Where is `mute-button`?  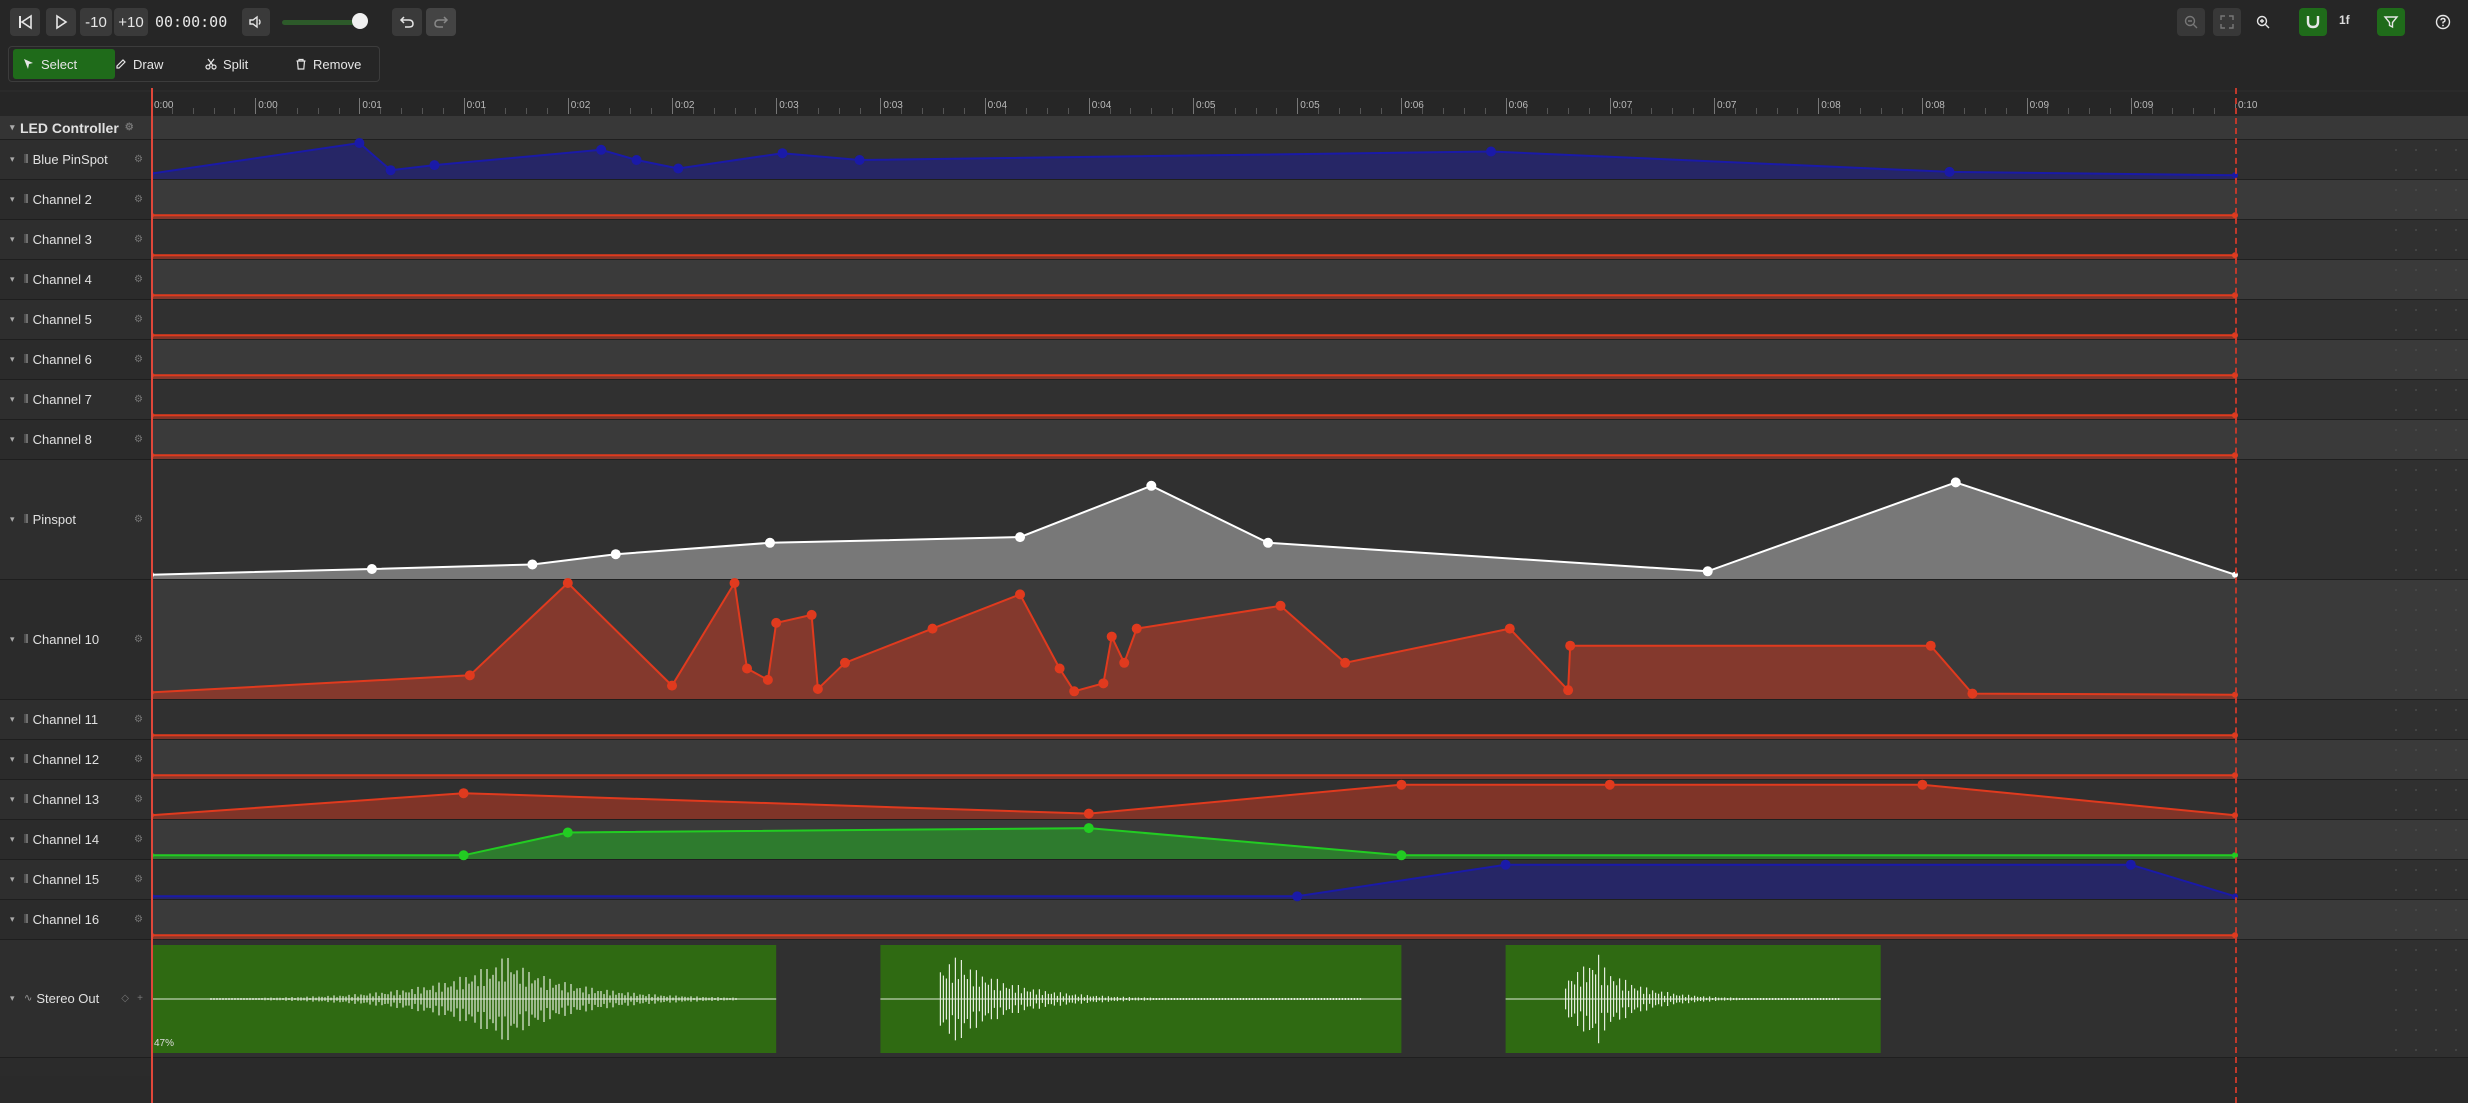
mute-button is located at coordinates (256, 22).